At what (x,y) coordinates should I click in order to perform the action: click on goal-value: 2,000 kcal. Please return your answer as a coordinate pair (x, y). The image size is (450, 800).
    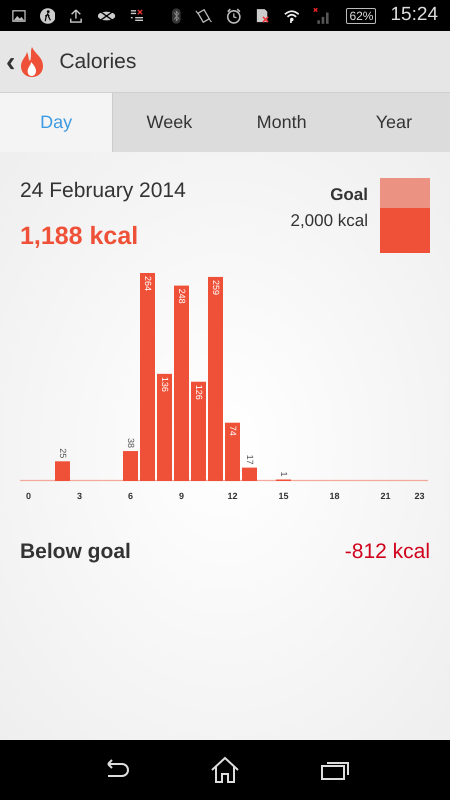
    Looking at the image, I should click on (329, 221).